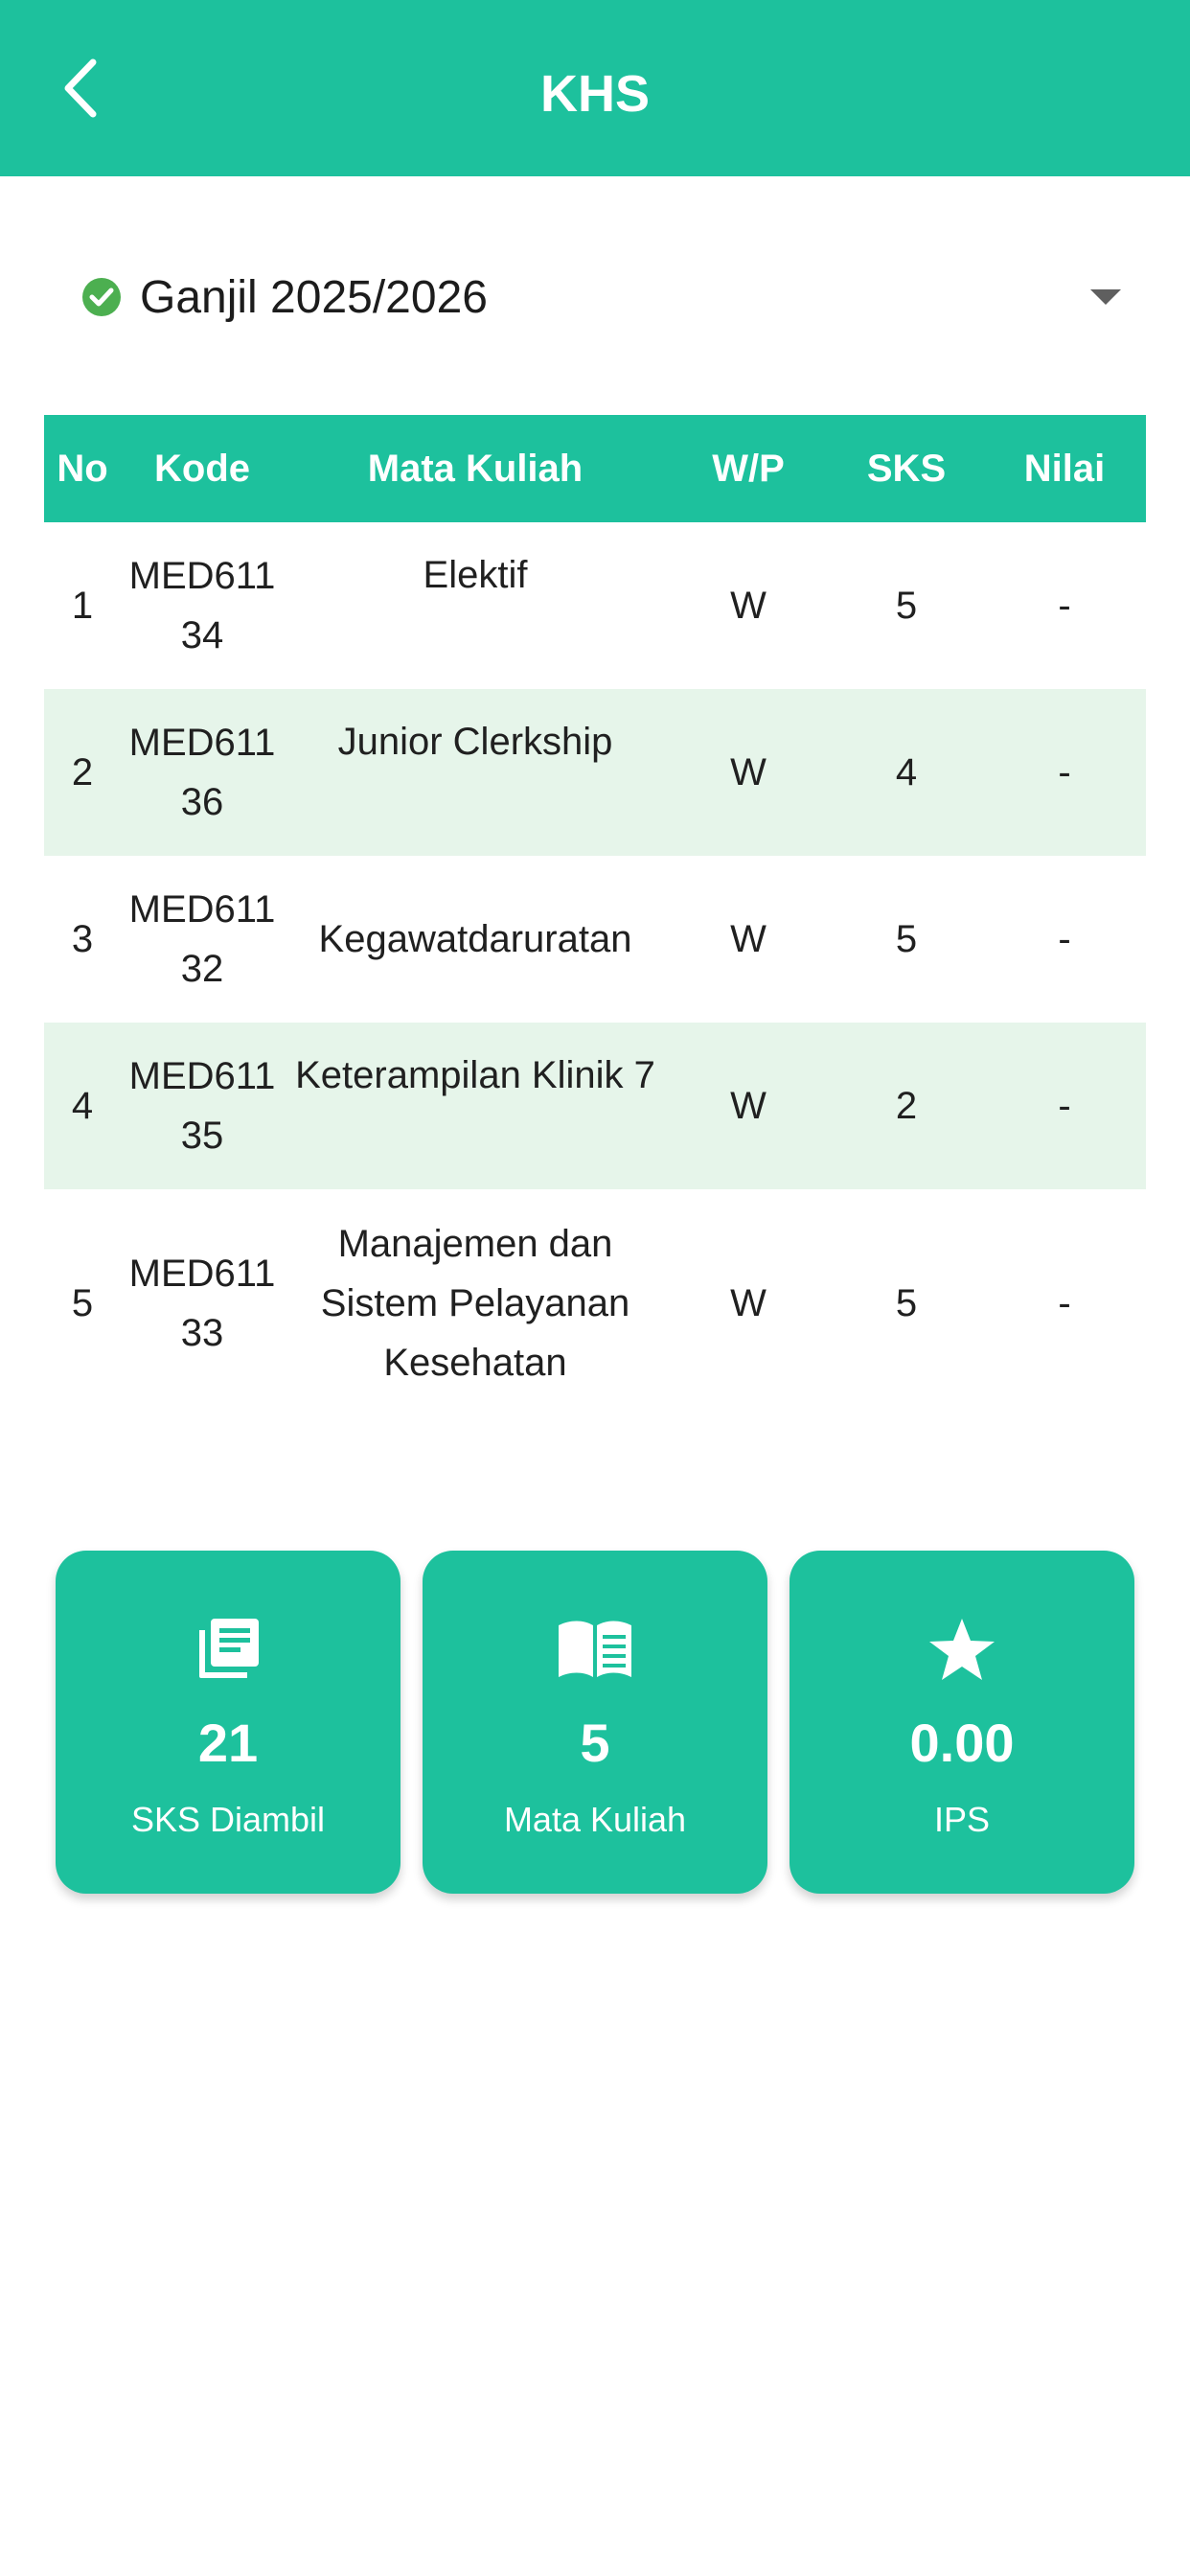  I want to click on header-no: No, so click(83, 468).